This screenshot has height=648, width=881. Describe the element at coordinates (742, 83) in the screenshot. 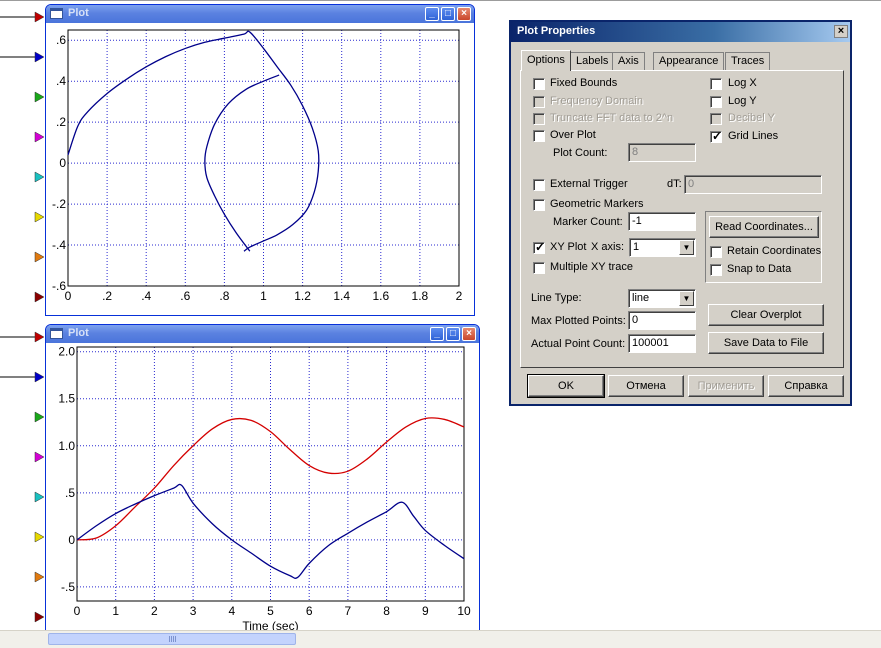

I see `log-x-label: Log X` at that location.